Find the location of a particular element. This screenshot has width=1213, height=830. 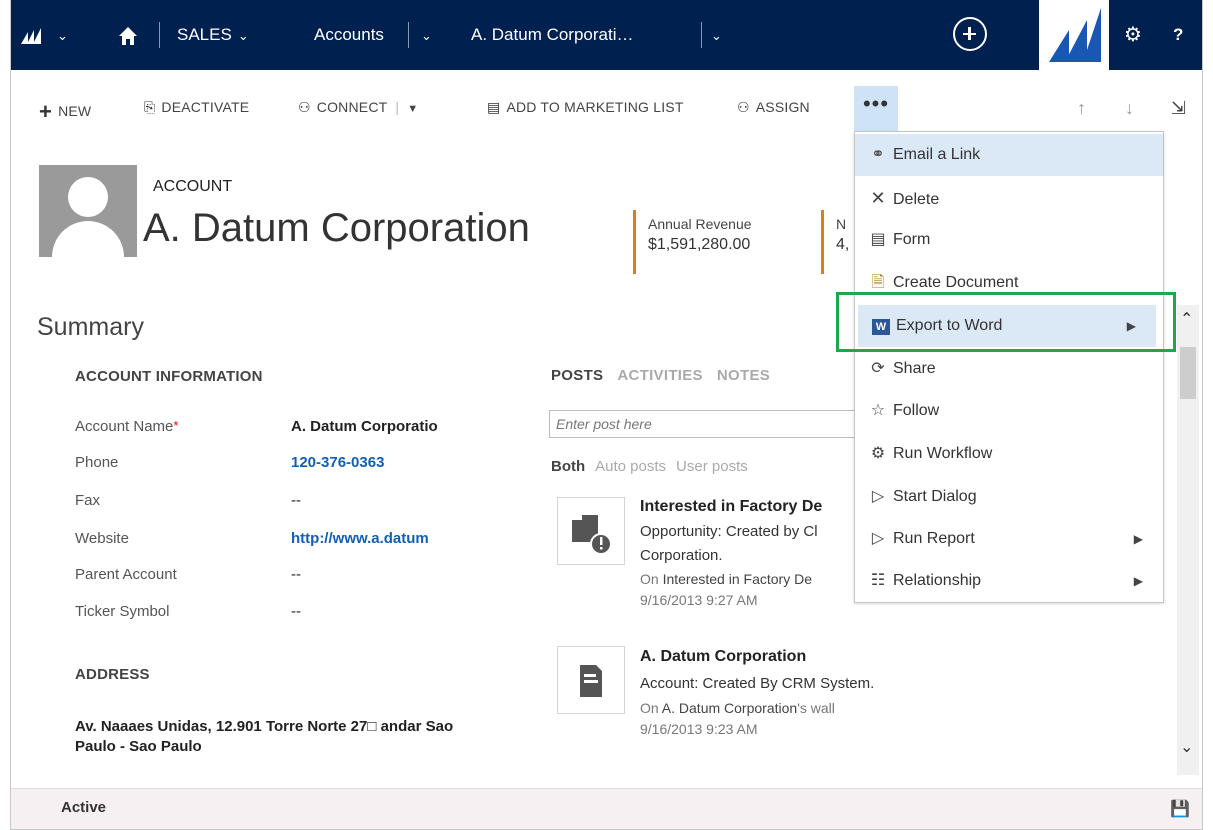

phone-label: Phone is located at coordinates (97, 462).